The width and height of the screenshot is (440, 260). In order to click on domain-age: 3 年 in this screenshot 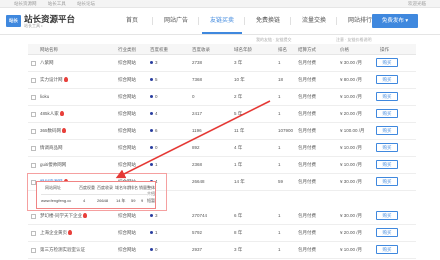, I will do `click(238, 249)`.